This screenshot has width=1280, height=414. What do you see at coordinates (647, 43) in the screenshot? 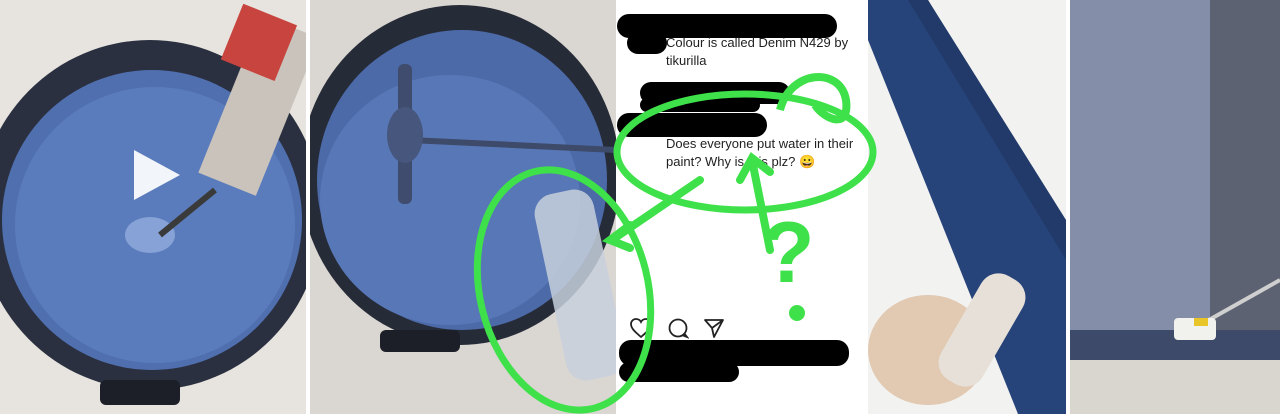
I see `redacted-avatar` at bounding box center [647, 43].